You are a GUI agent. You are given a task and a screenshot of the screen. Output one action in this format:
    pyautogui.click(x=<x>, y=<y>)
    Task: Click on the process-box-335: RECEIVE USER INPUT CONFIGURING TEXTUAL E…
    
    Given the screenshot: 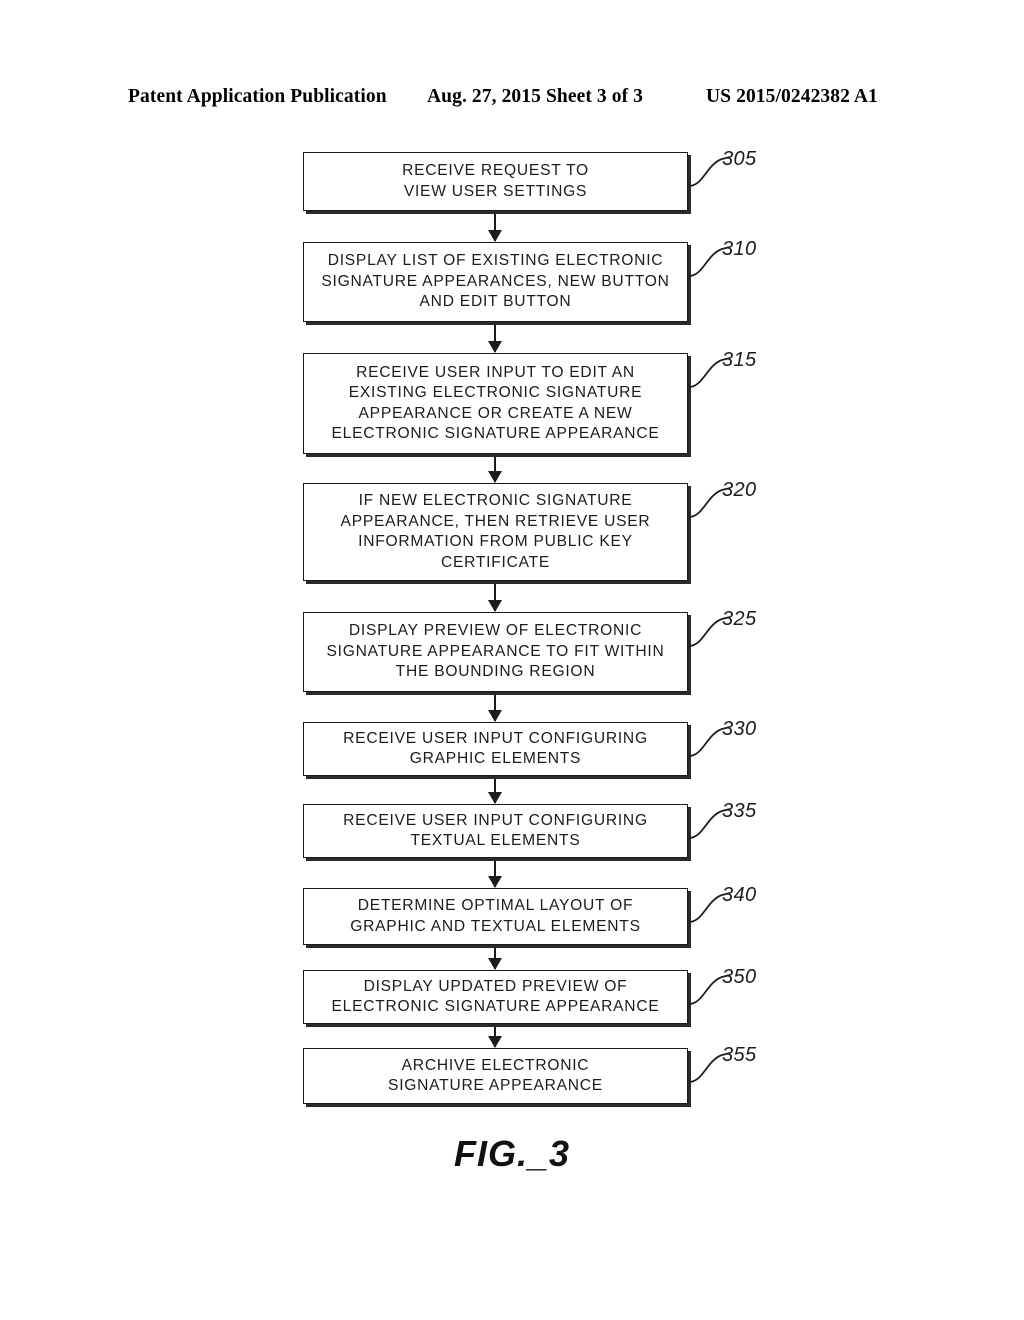 What is the action you would take?
    pyautogui.click(x=495, y=831)
    